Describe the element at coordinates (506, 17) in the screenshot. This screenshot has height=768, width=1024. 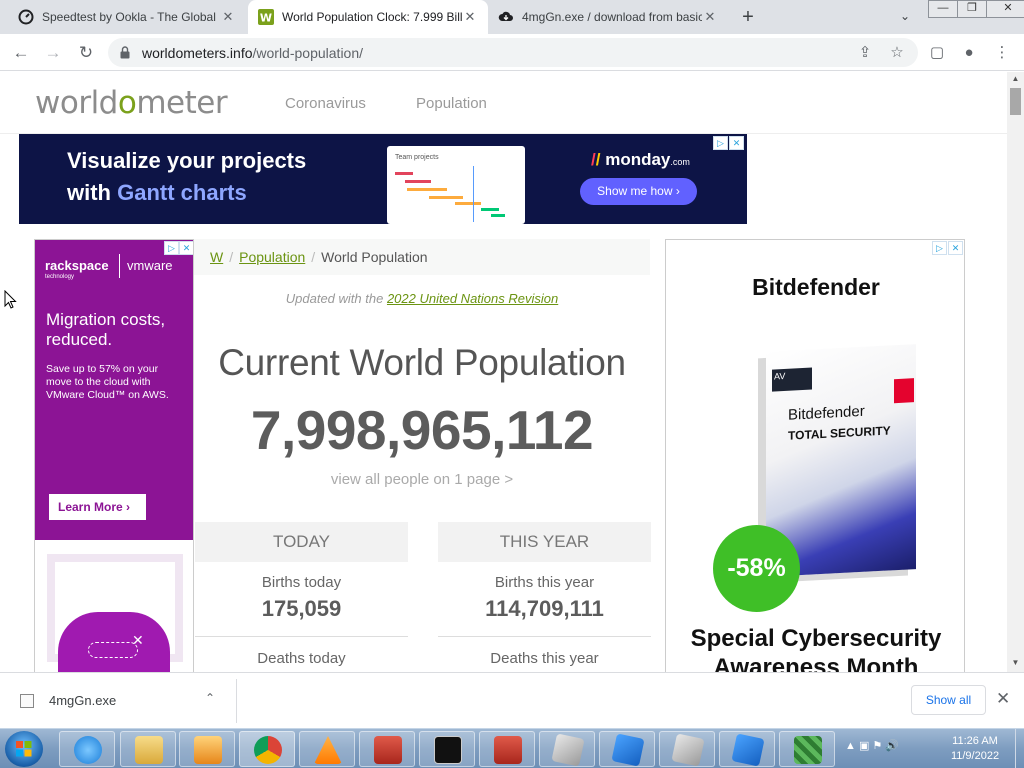
I see `cloud-download-icon` at that location.